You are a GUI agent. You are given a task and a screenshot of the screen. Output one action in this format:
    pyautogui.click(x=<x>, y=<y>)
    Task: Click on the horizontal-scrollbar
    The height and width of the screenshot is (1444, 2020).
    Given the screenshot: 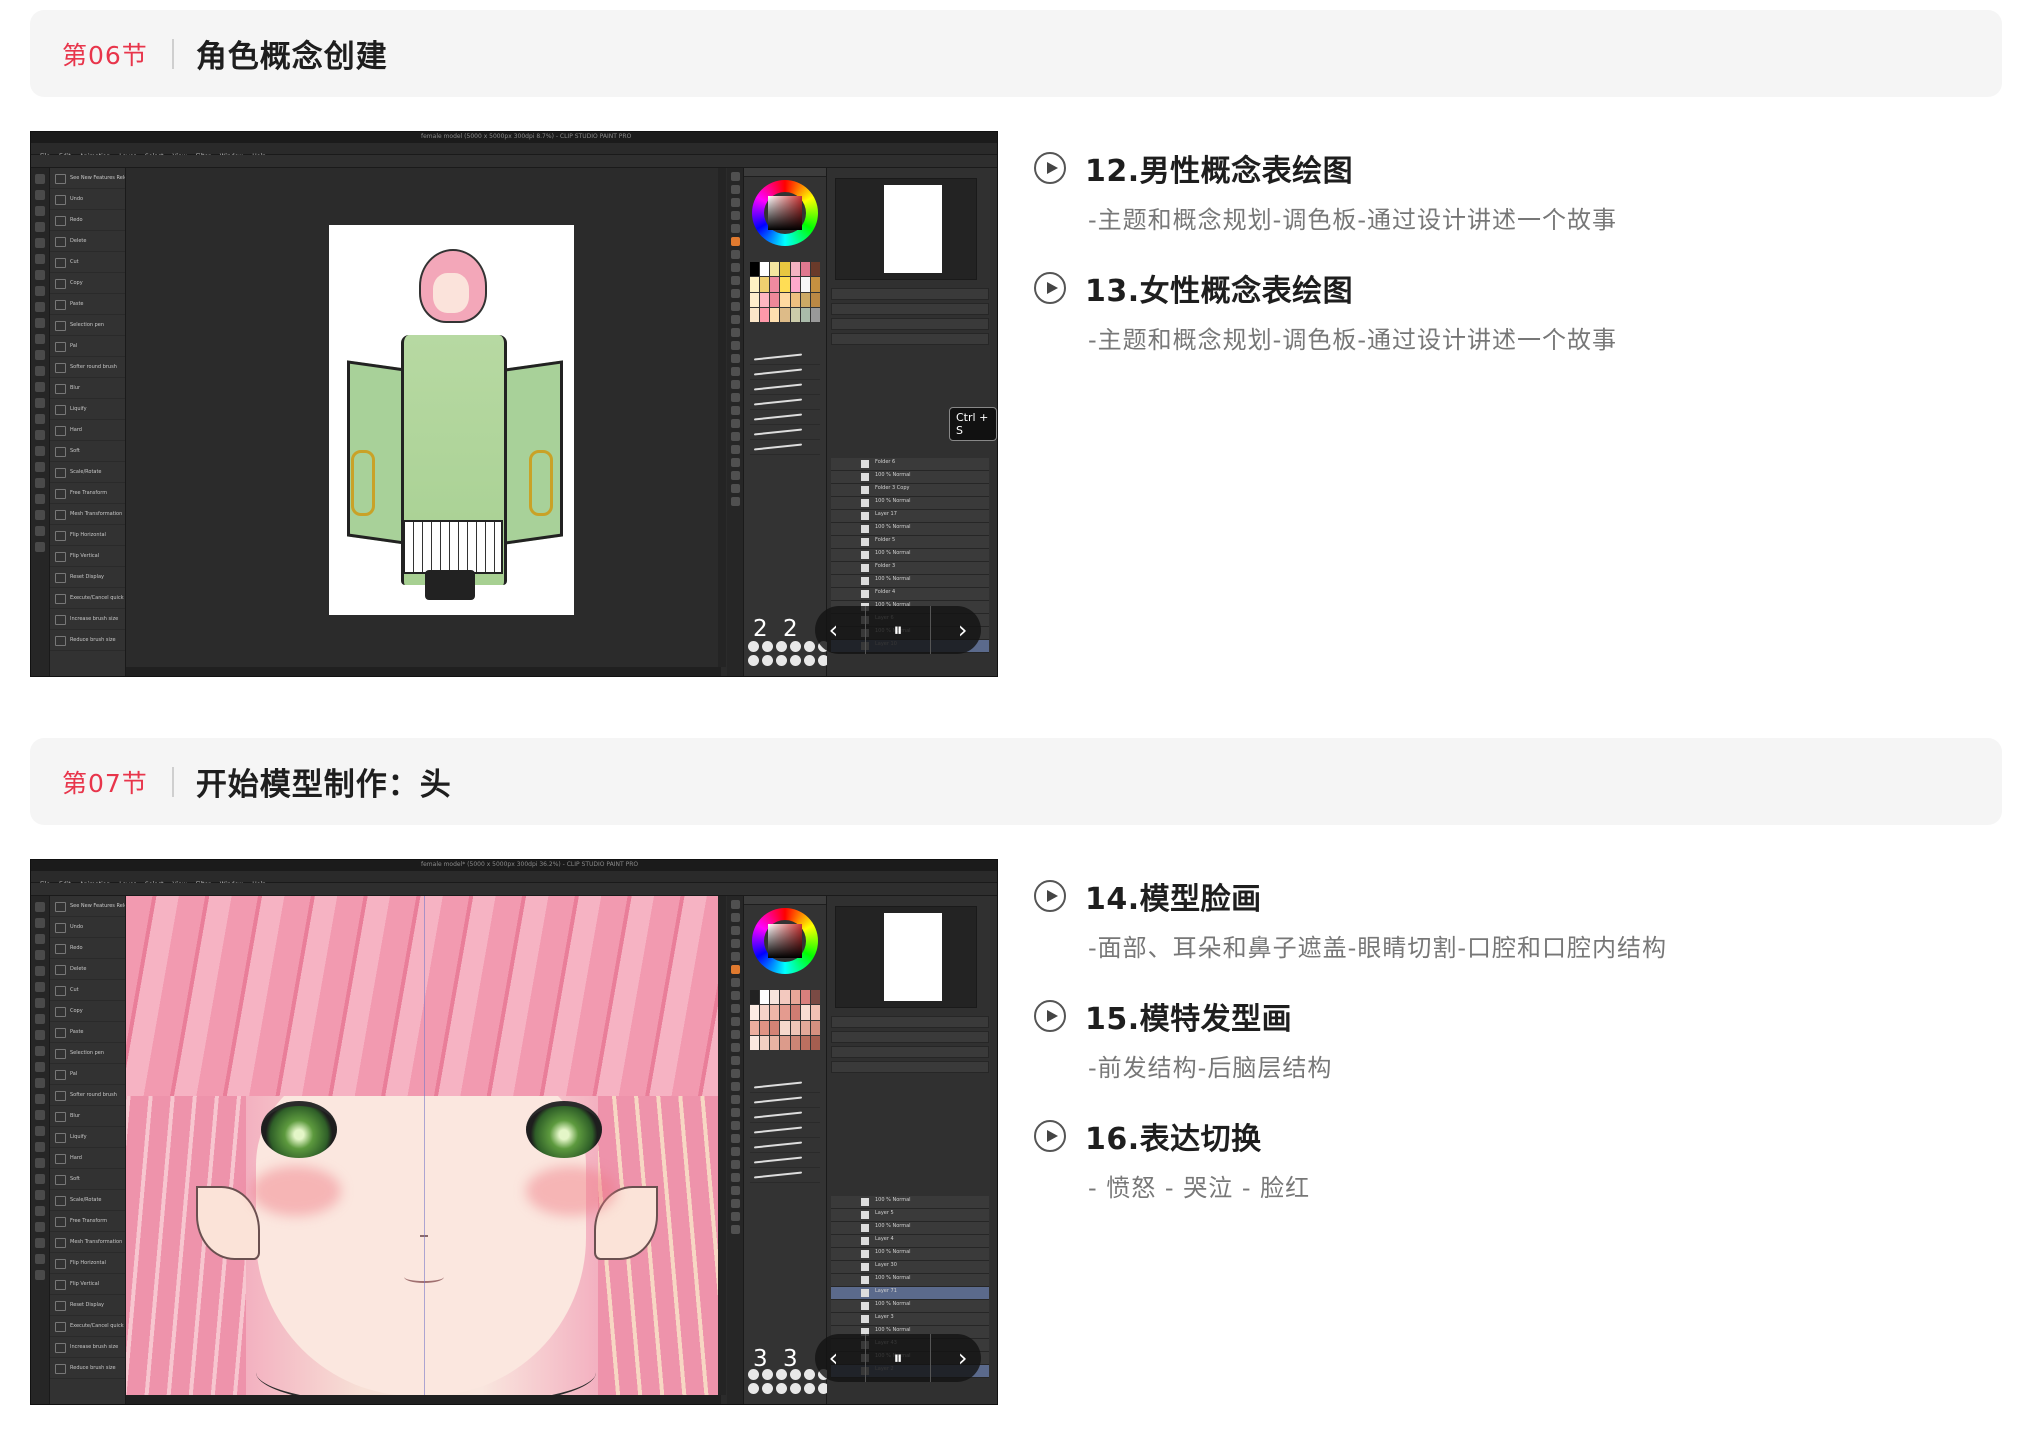 What is the action you would take?
    pyautogui.click(x=423, y=1399)
    